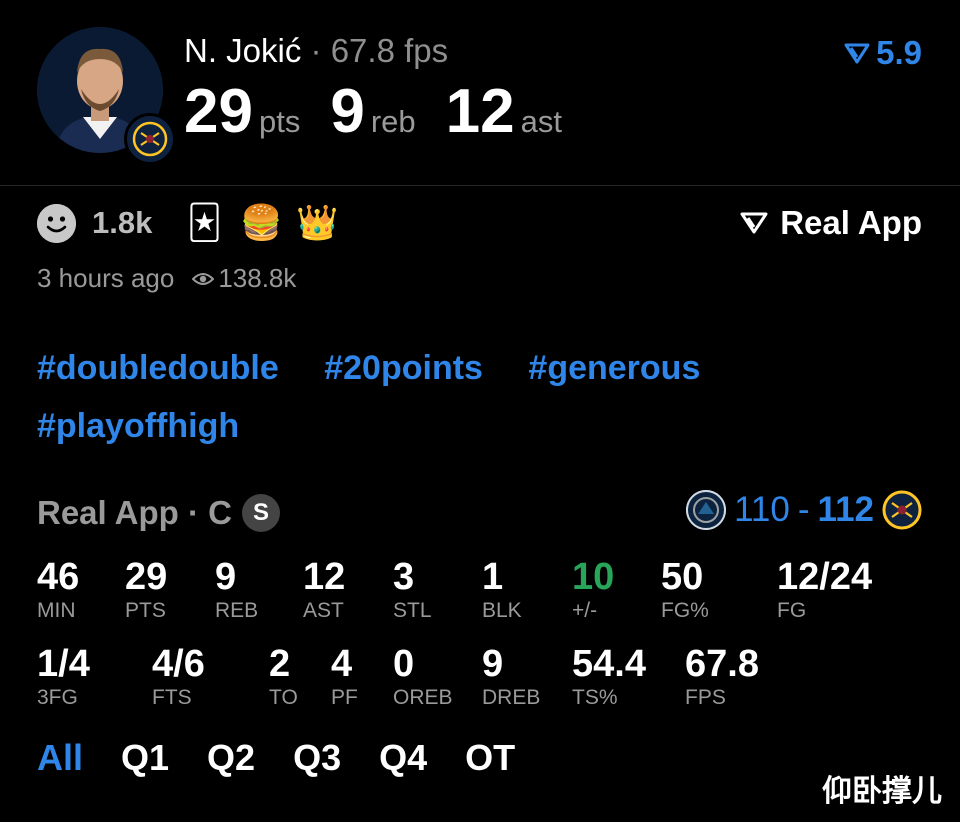 The width and height of the screenshot is (960, 822). I want to click on brand-label: Real App, so click(851, 222).